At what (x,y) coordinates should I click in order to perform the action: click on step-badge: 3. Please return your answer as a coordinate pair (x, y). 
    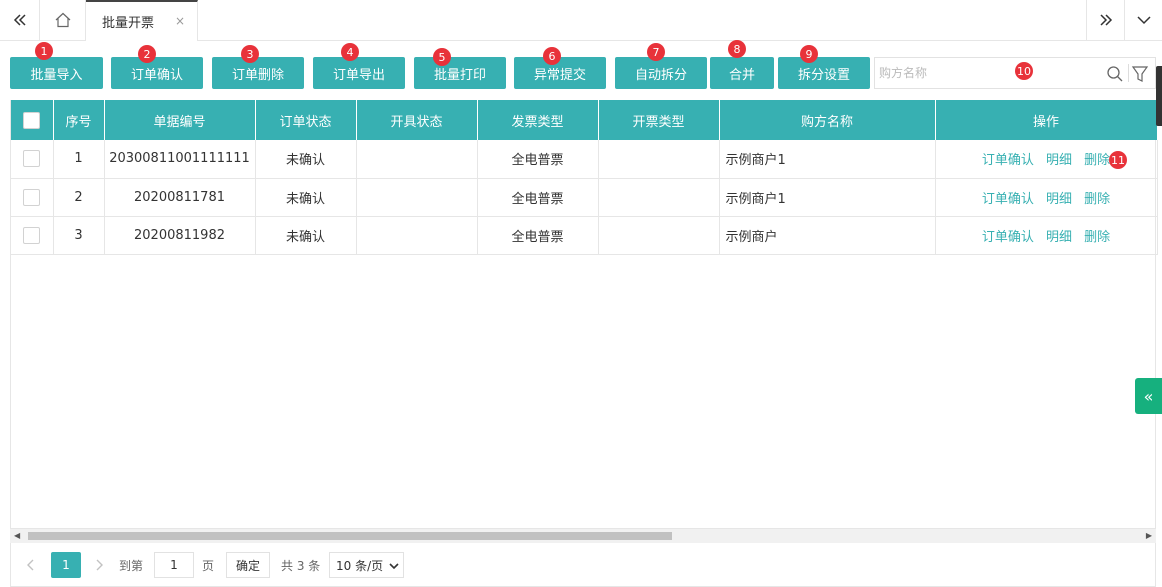
    Looking at the image, I should click on (250, 54).